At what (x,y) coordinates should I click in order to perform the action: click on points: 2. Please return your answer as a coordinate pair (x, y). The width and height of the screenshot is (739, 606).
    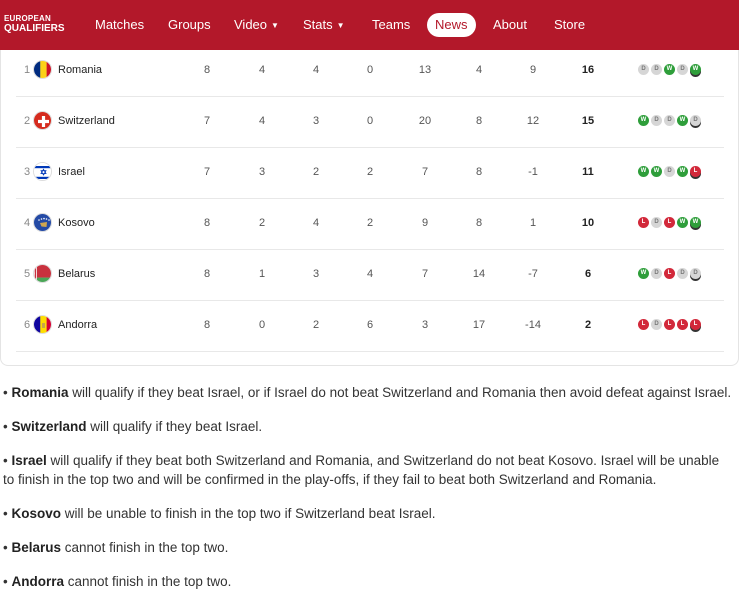
    Looking at the image, I should click on (588, 325).